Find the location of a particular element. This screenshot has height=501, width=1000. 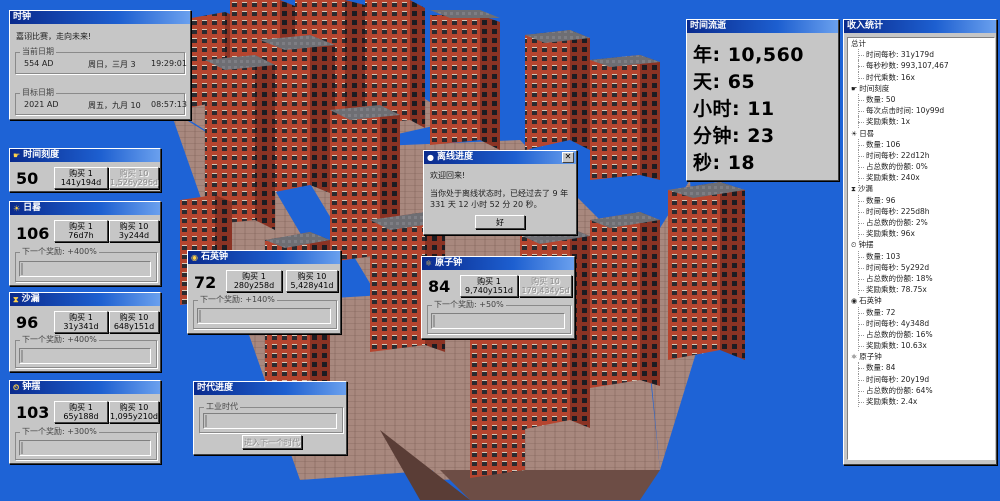

stats-row-text: 数量: 72 is located at coordinates (881, 312).